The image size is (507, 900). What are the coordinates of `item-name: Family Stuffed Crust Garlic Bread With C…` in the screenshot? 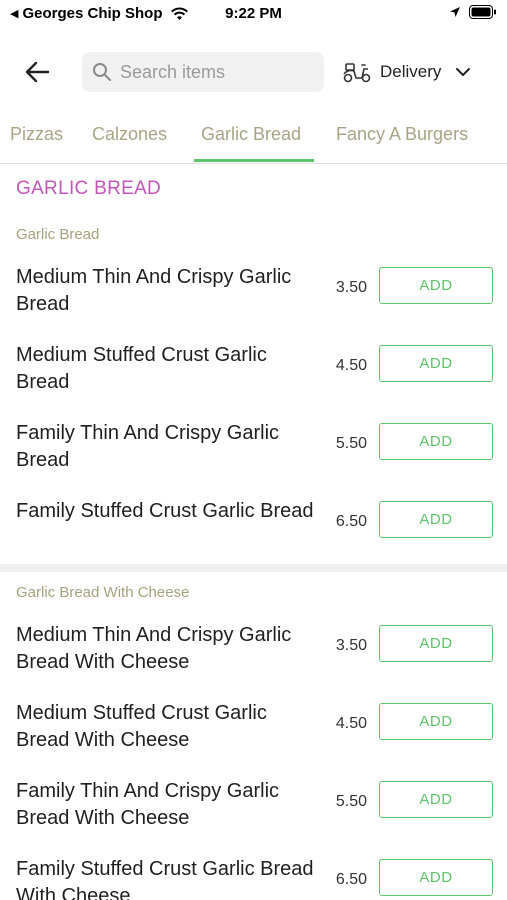 It's located at (165, 879).